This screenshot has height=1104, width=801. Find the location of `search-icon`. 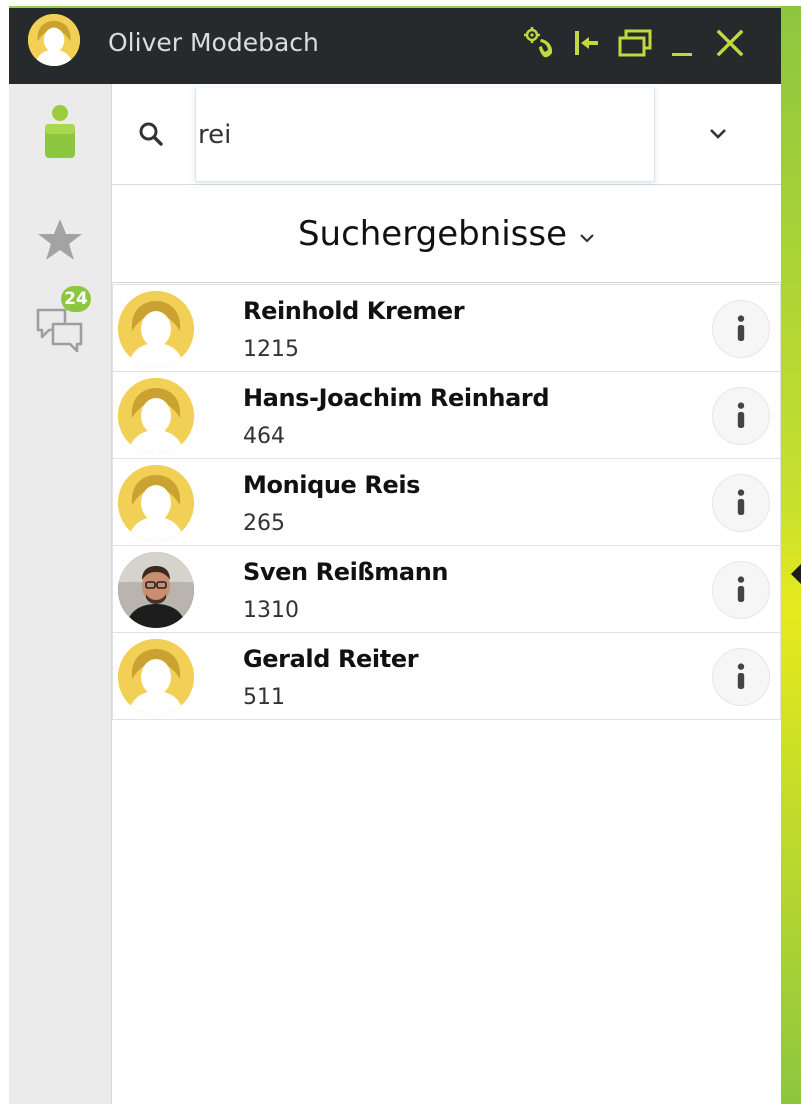

search-icon is located at coordinates (151, 136).